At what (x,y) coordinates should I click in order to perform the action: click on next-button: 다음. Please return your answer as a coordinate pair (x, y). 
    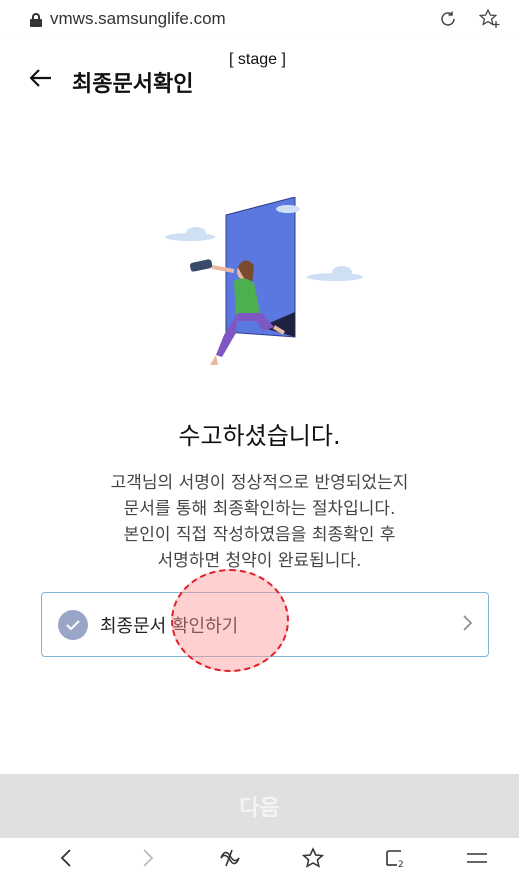
    Looking at the image, I should click on (259, 806).